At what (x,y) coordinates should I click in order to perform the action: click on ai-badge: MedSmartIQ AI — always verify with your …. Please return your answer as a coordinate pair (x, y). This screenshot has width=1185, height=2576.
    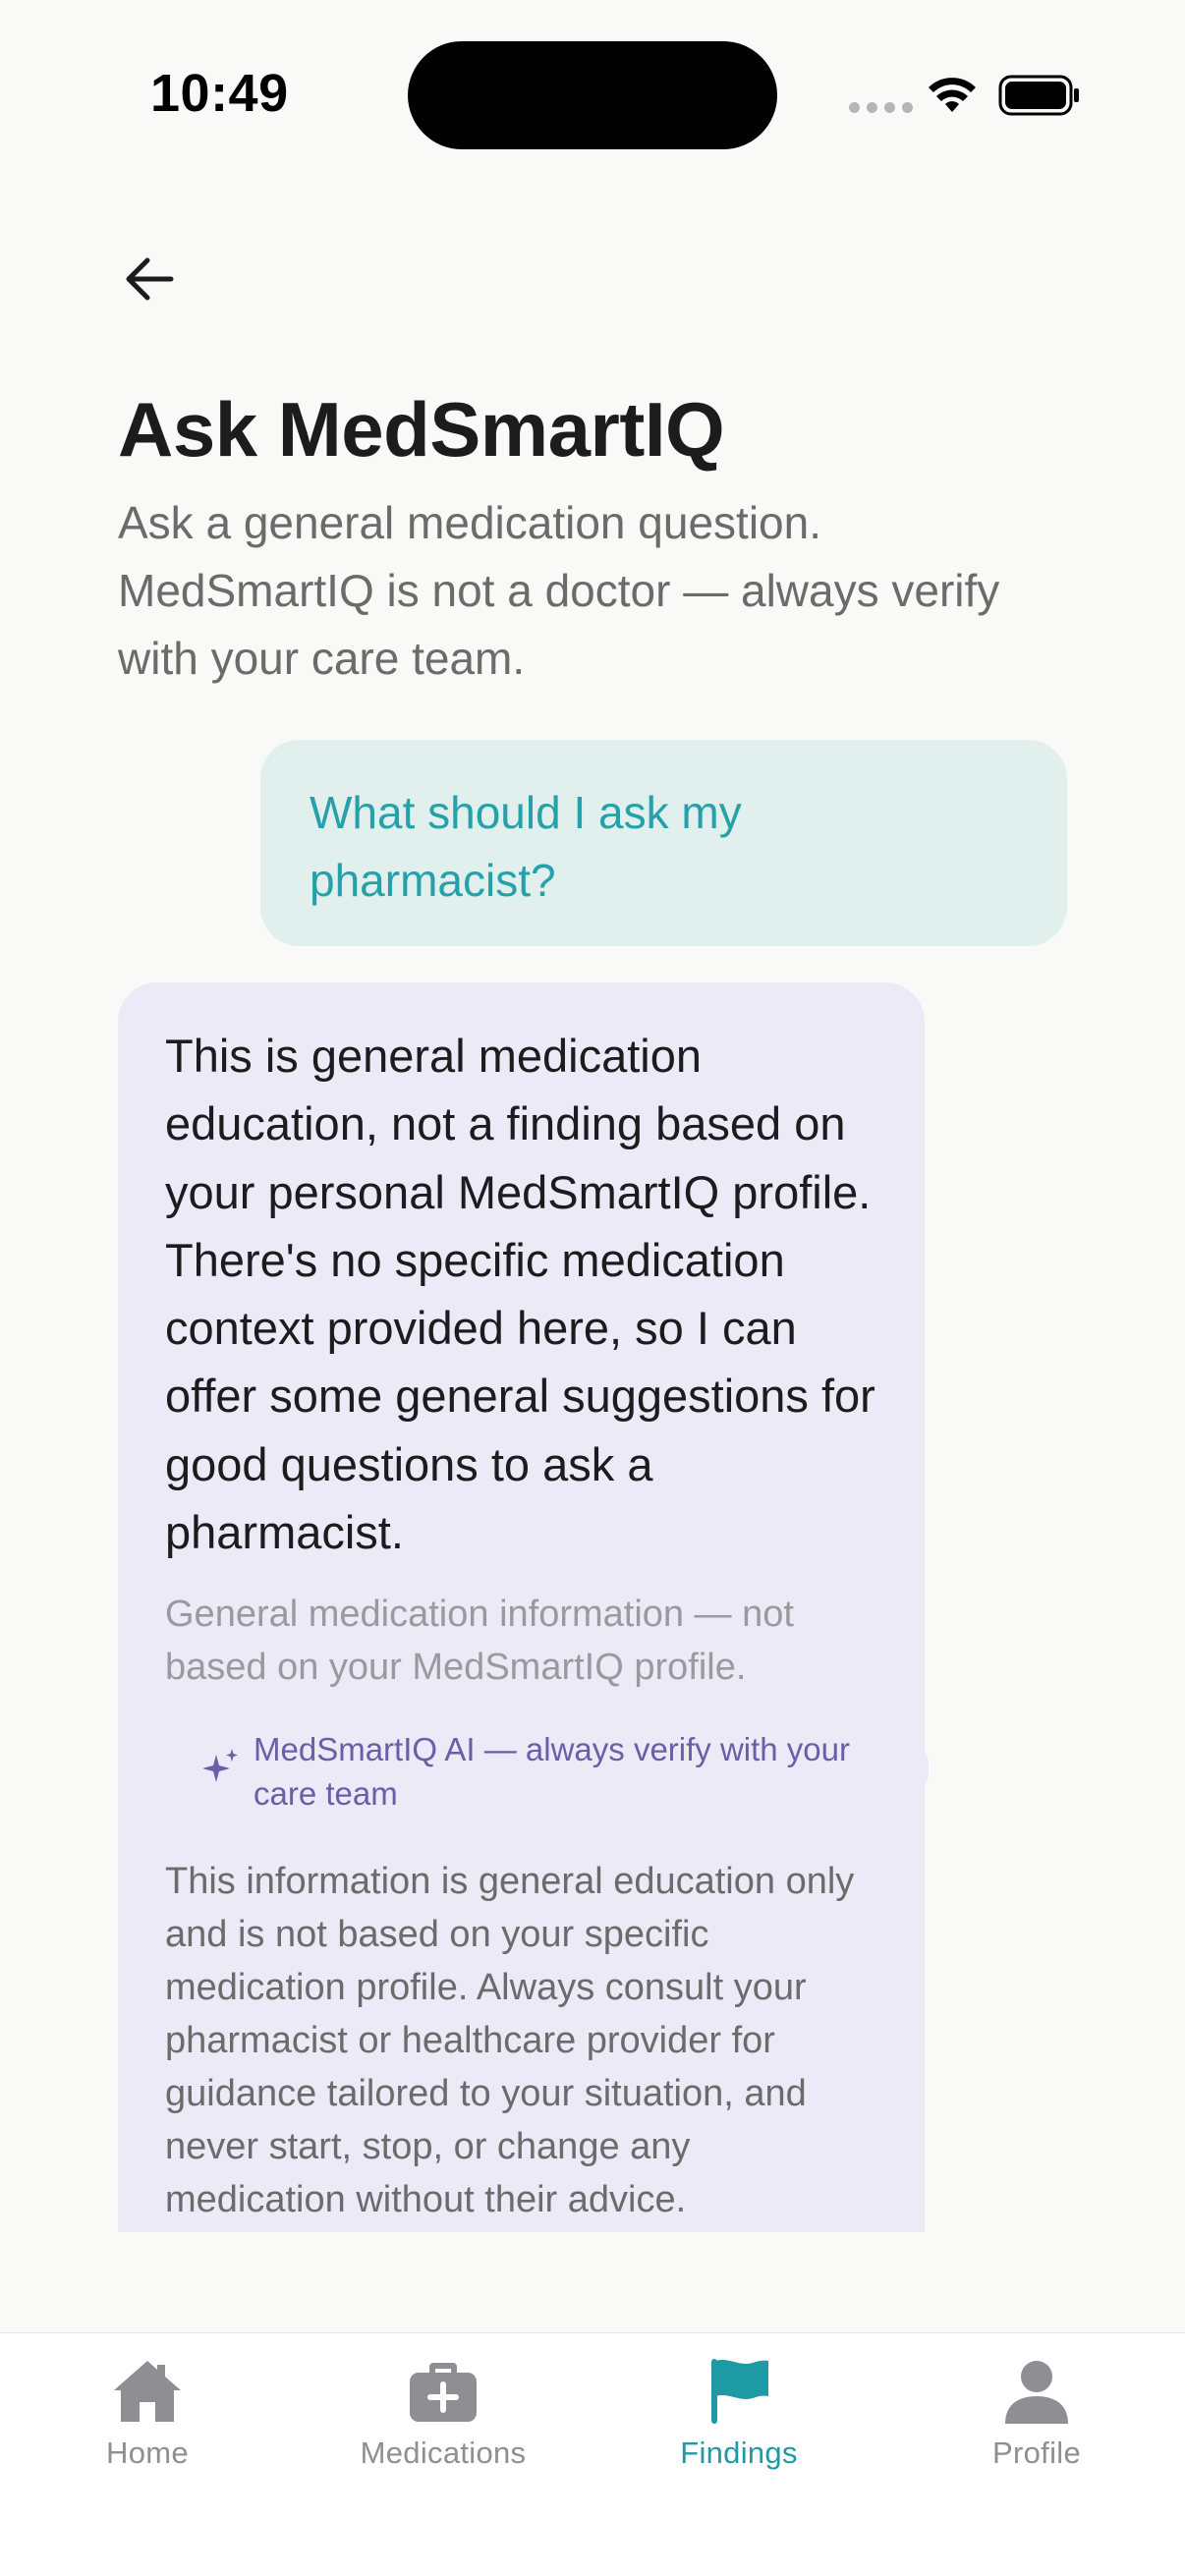
    Looking at the image, I should click on (538, 1771).